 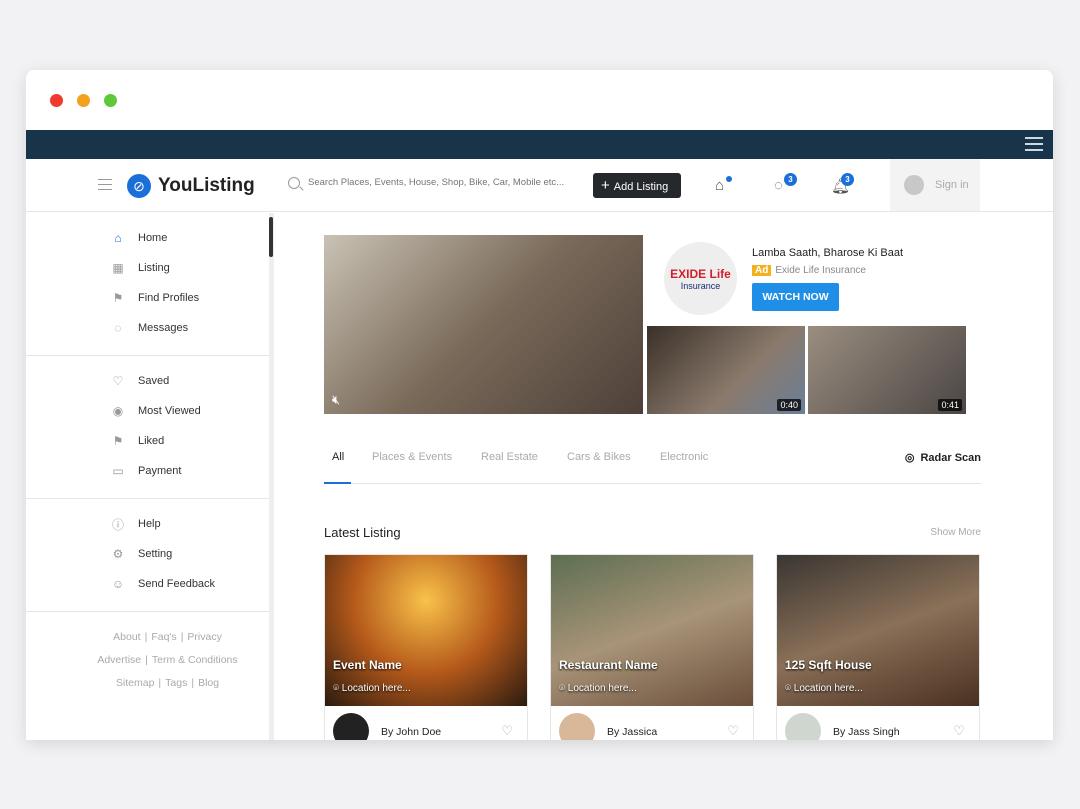 What do you see at coordinates (950, 458) in the screenshot?
I see `radar-scan-label: Radar Scan` at bounding box center [950, 458].